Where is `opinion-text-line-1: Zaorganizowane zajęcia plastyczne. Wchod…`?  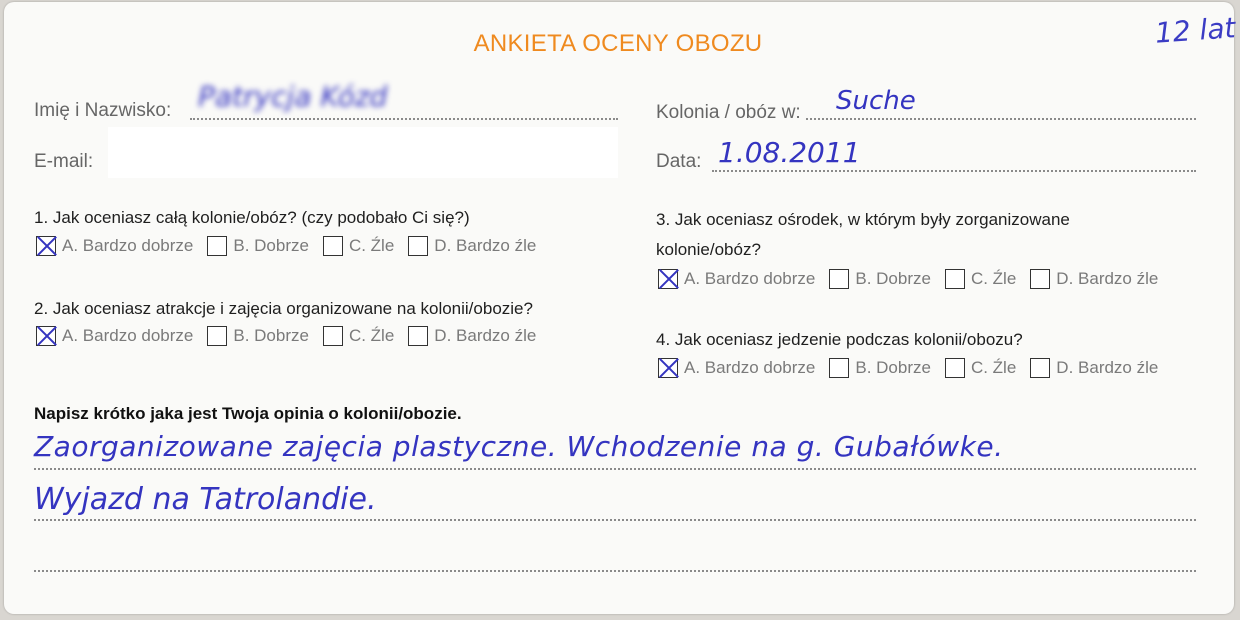
opinion-text-line-1: Zaorganizowane zajęcia plastyczne. Wchod… is located at coordinates (518, 446).